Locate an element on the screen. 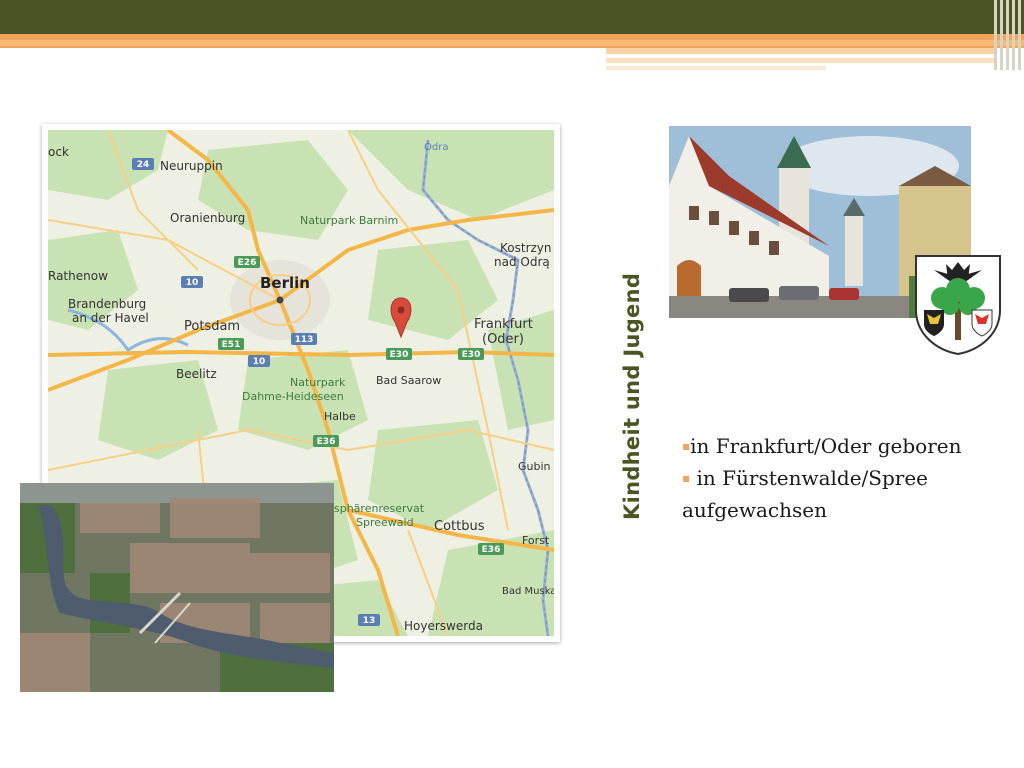  label-naturpark-barnim: Naturpark Barnim is located at coordinates (349, 220).